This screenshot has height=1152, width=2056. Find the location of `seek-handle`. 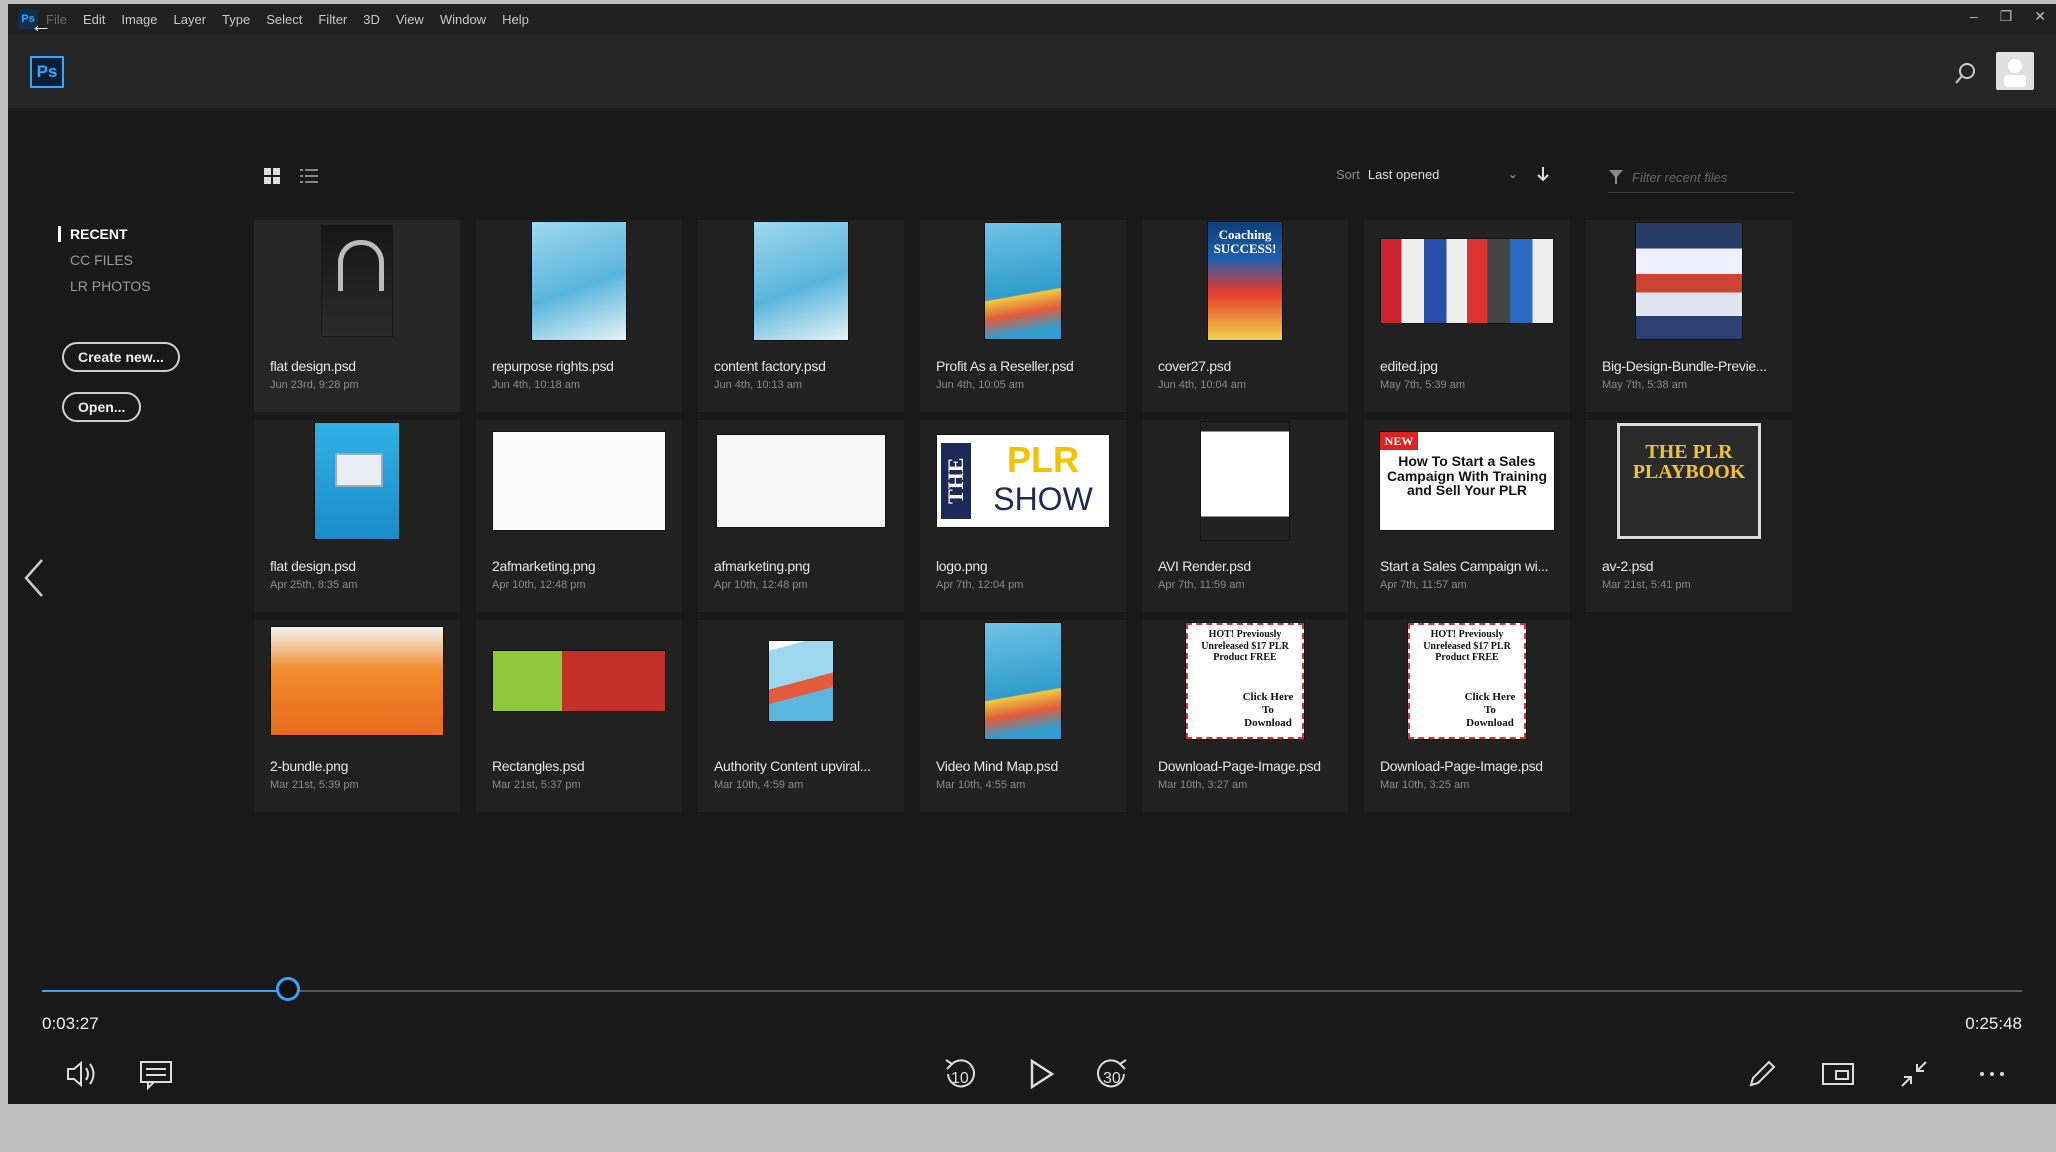

seek-handle is located at coordinates (287, 989).